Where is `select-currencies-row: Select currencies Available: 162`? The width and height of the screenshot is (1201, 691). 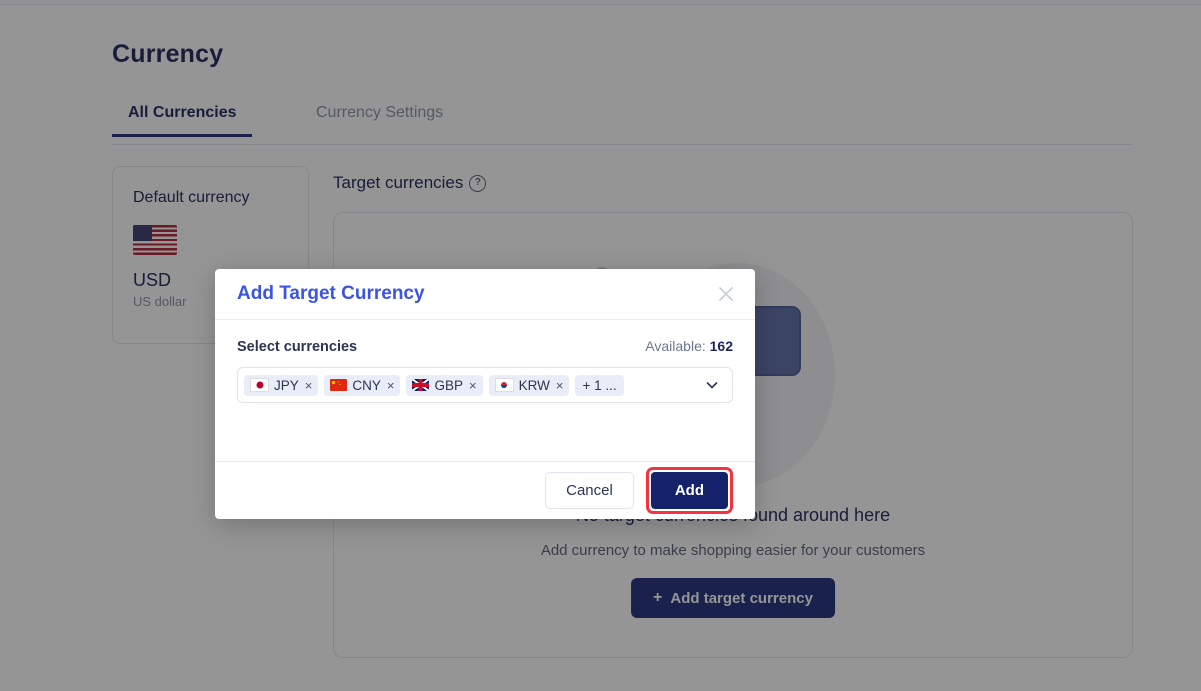 select-currencies-row: Select currencies Available: 162 is located at coordinates (485, 346).